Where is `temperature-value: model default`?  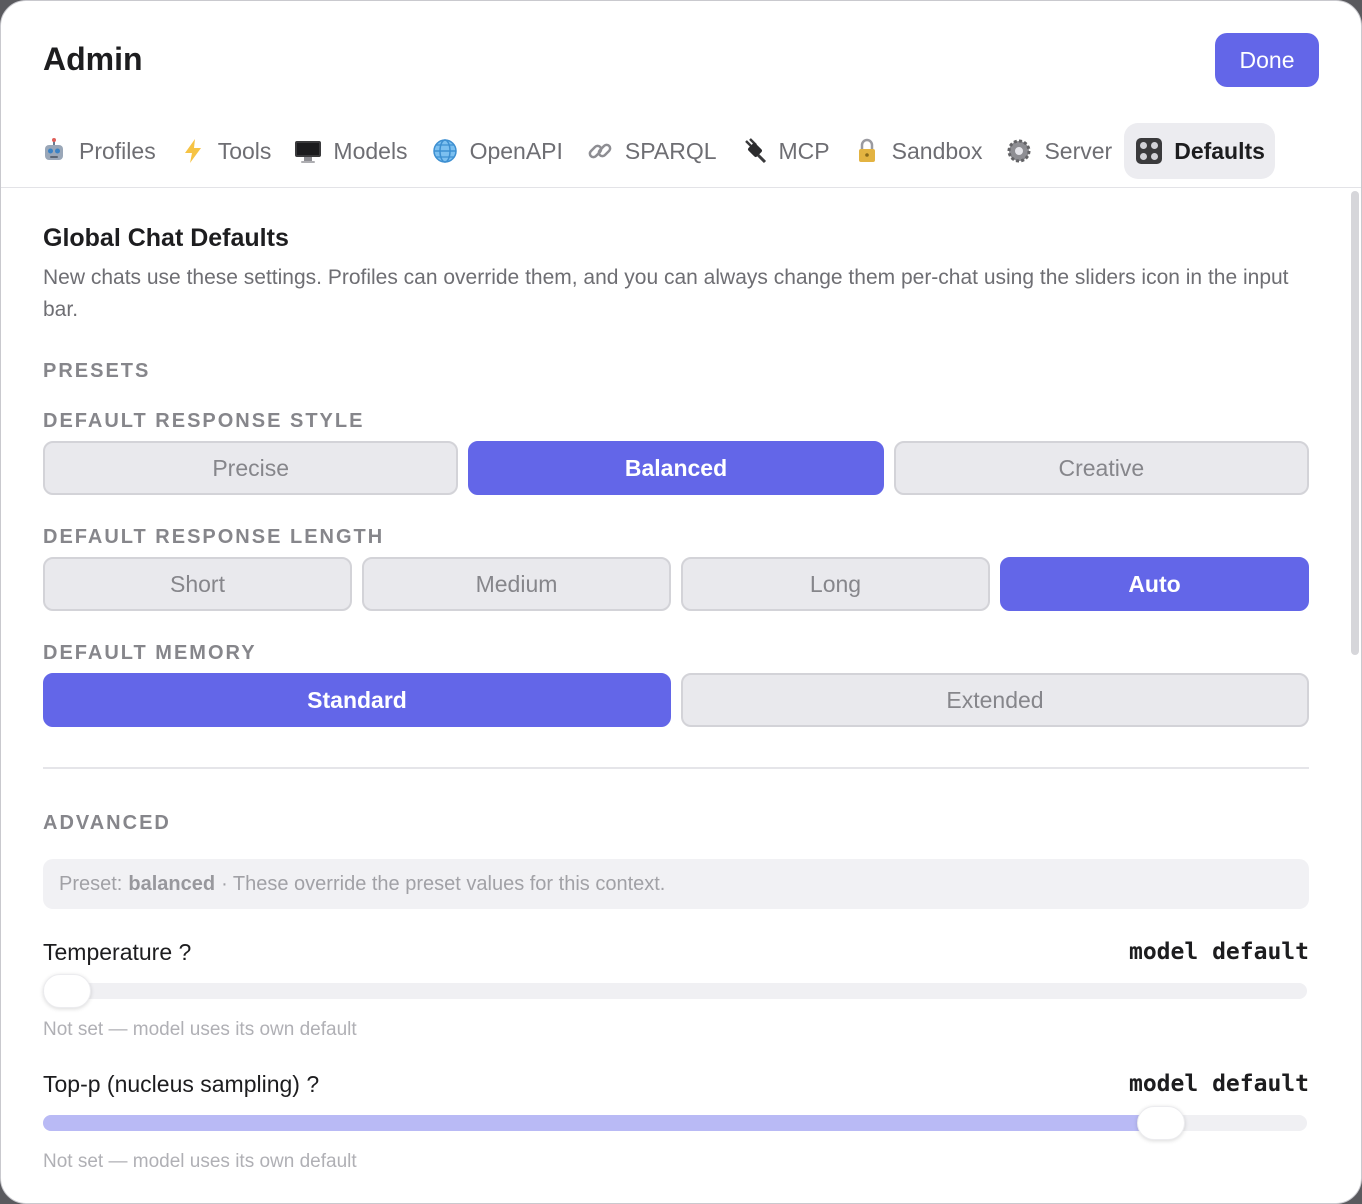
temperature-value: model default is located at coordinates (1218, 952).